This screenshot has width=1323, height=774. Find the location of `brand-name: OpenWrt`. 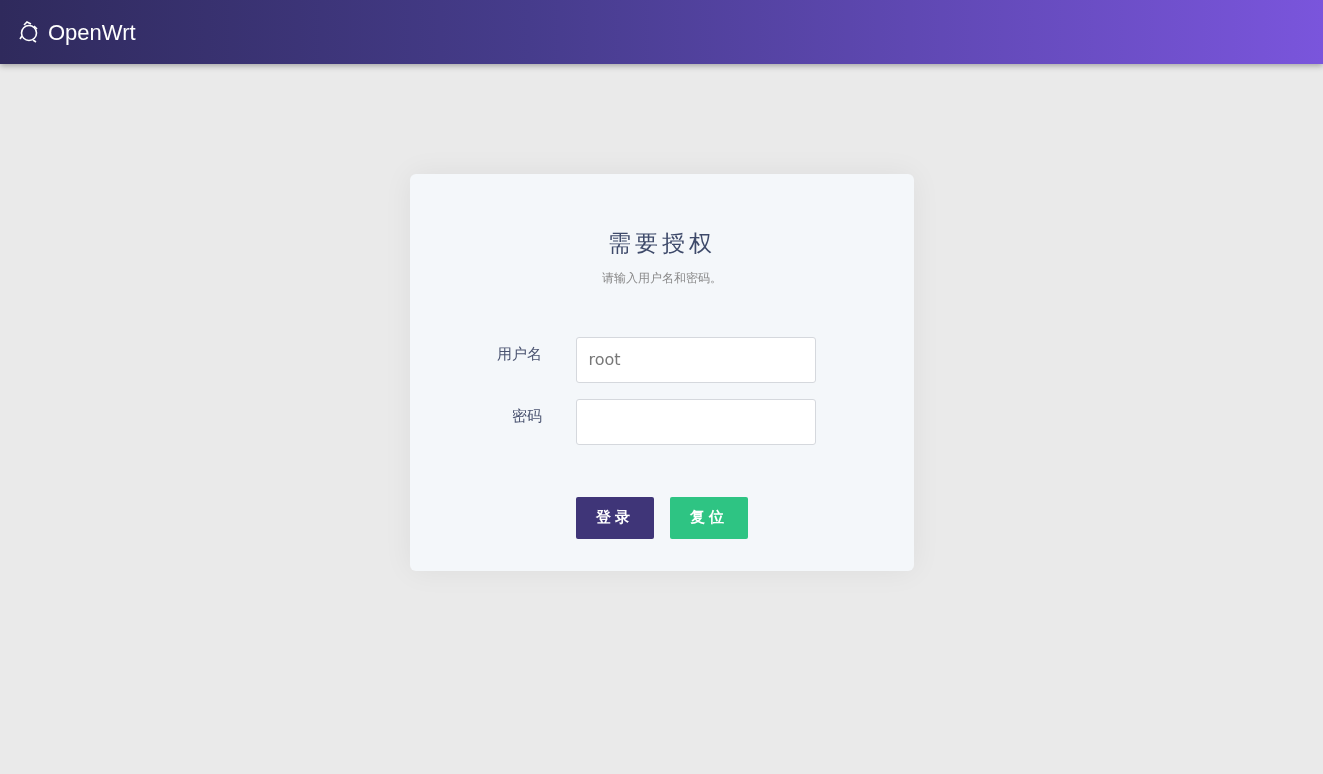

brand-name: OpenWrt is located at coordinates (92, 32).